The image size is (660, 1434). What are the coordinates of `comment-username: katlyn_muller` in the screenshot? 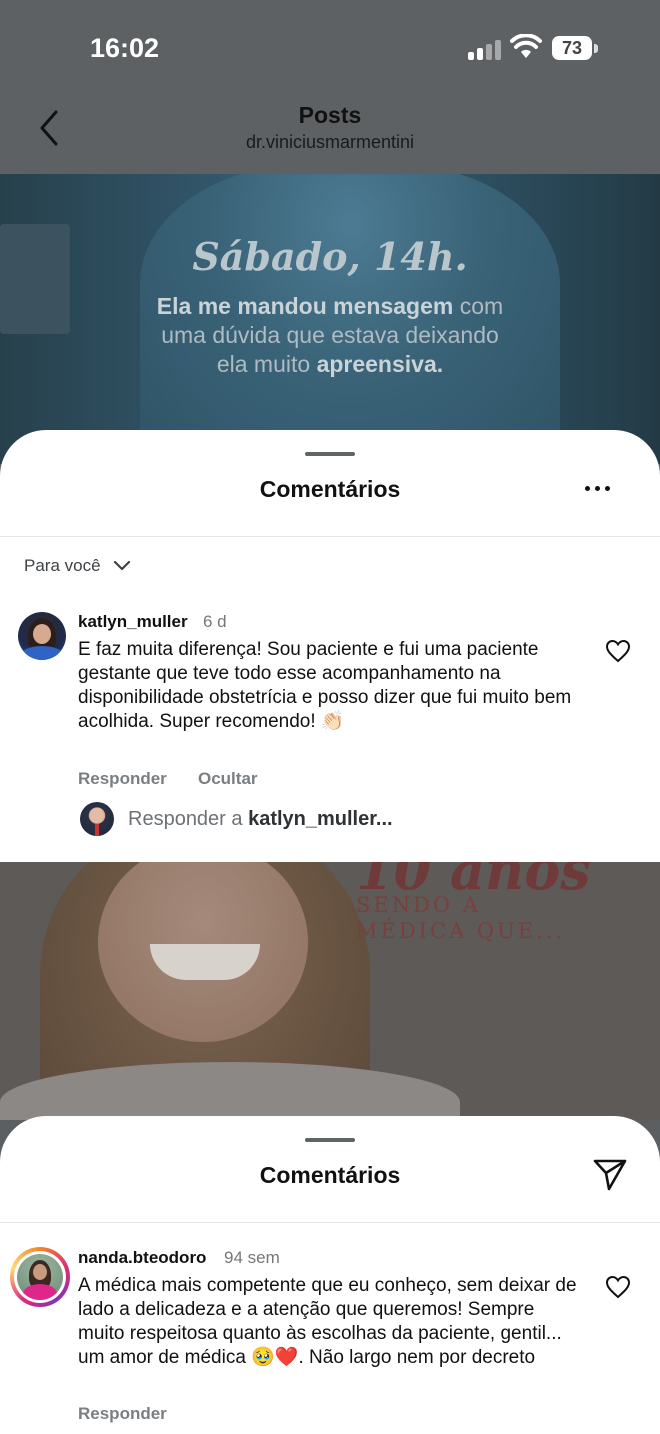 It's located at (133, 622).